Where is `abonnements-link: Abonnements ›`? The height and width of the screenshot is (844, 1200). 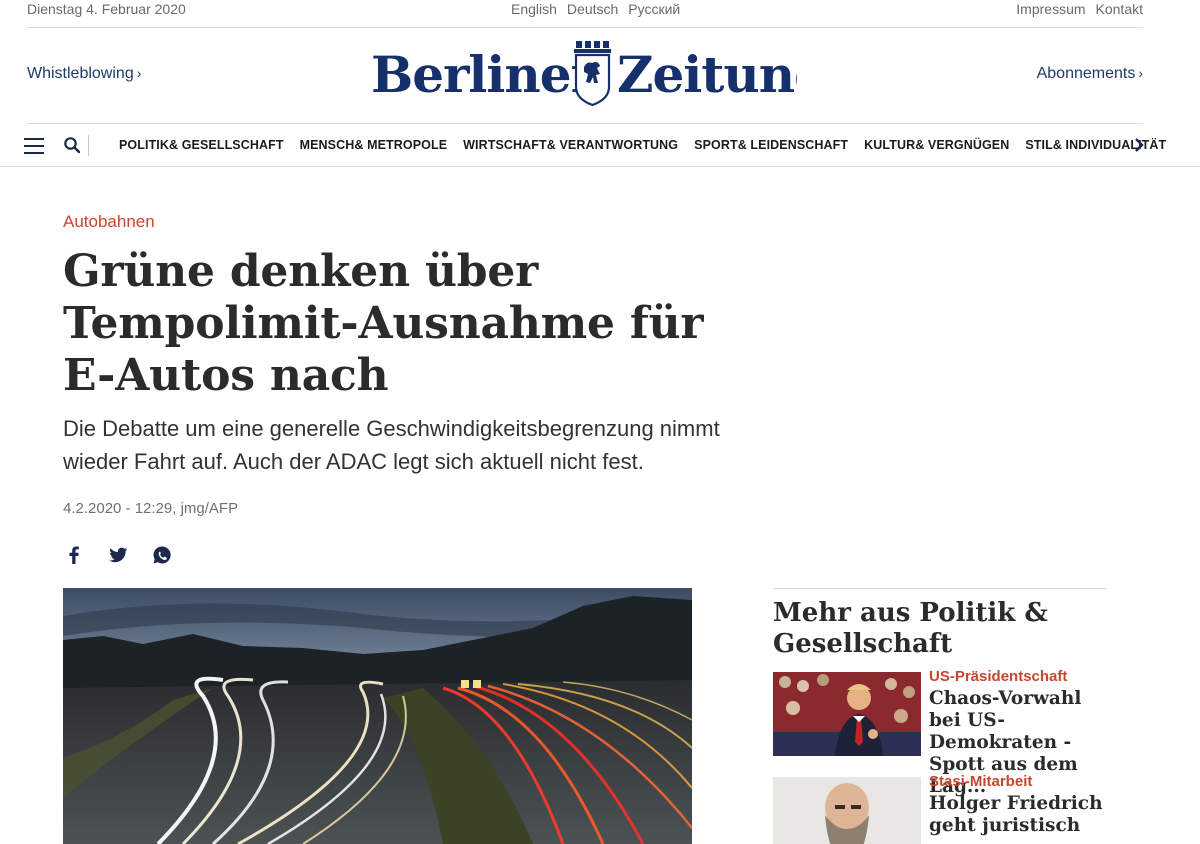 abonnements-link: Abonnements › is located at coordinates (1090, 74).